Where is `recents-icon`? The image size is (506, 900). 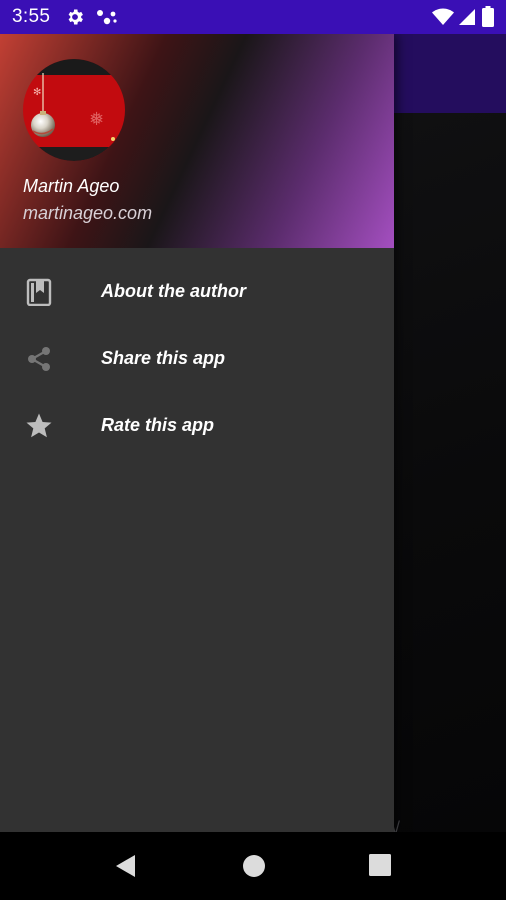 recents-icon is located at coordinates (380, 865).